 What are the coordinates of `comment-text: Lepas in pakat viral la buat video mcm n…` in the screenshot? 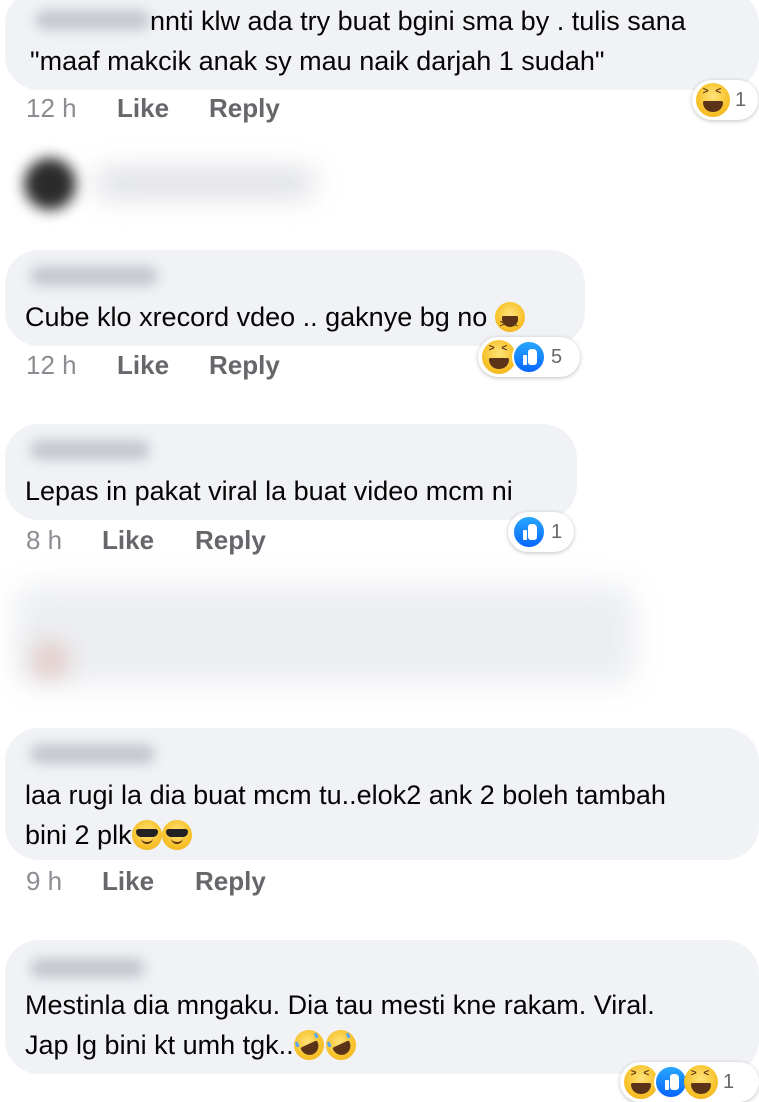 It's located at (269, 491).